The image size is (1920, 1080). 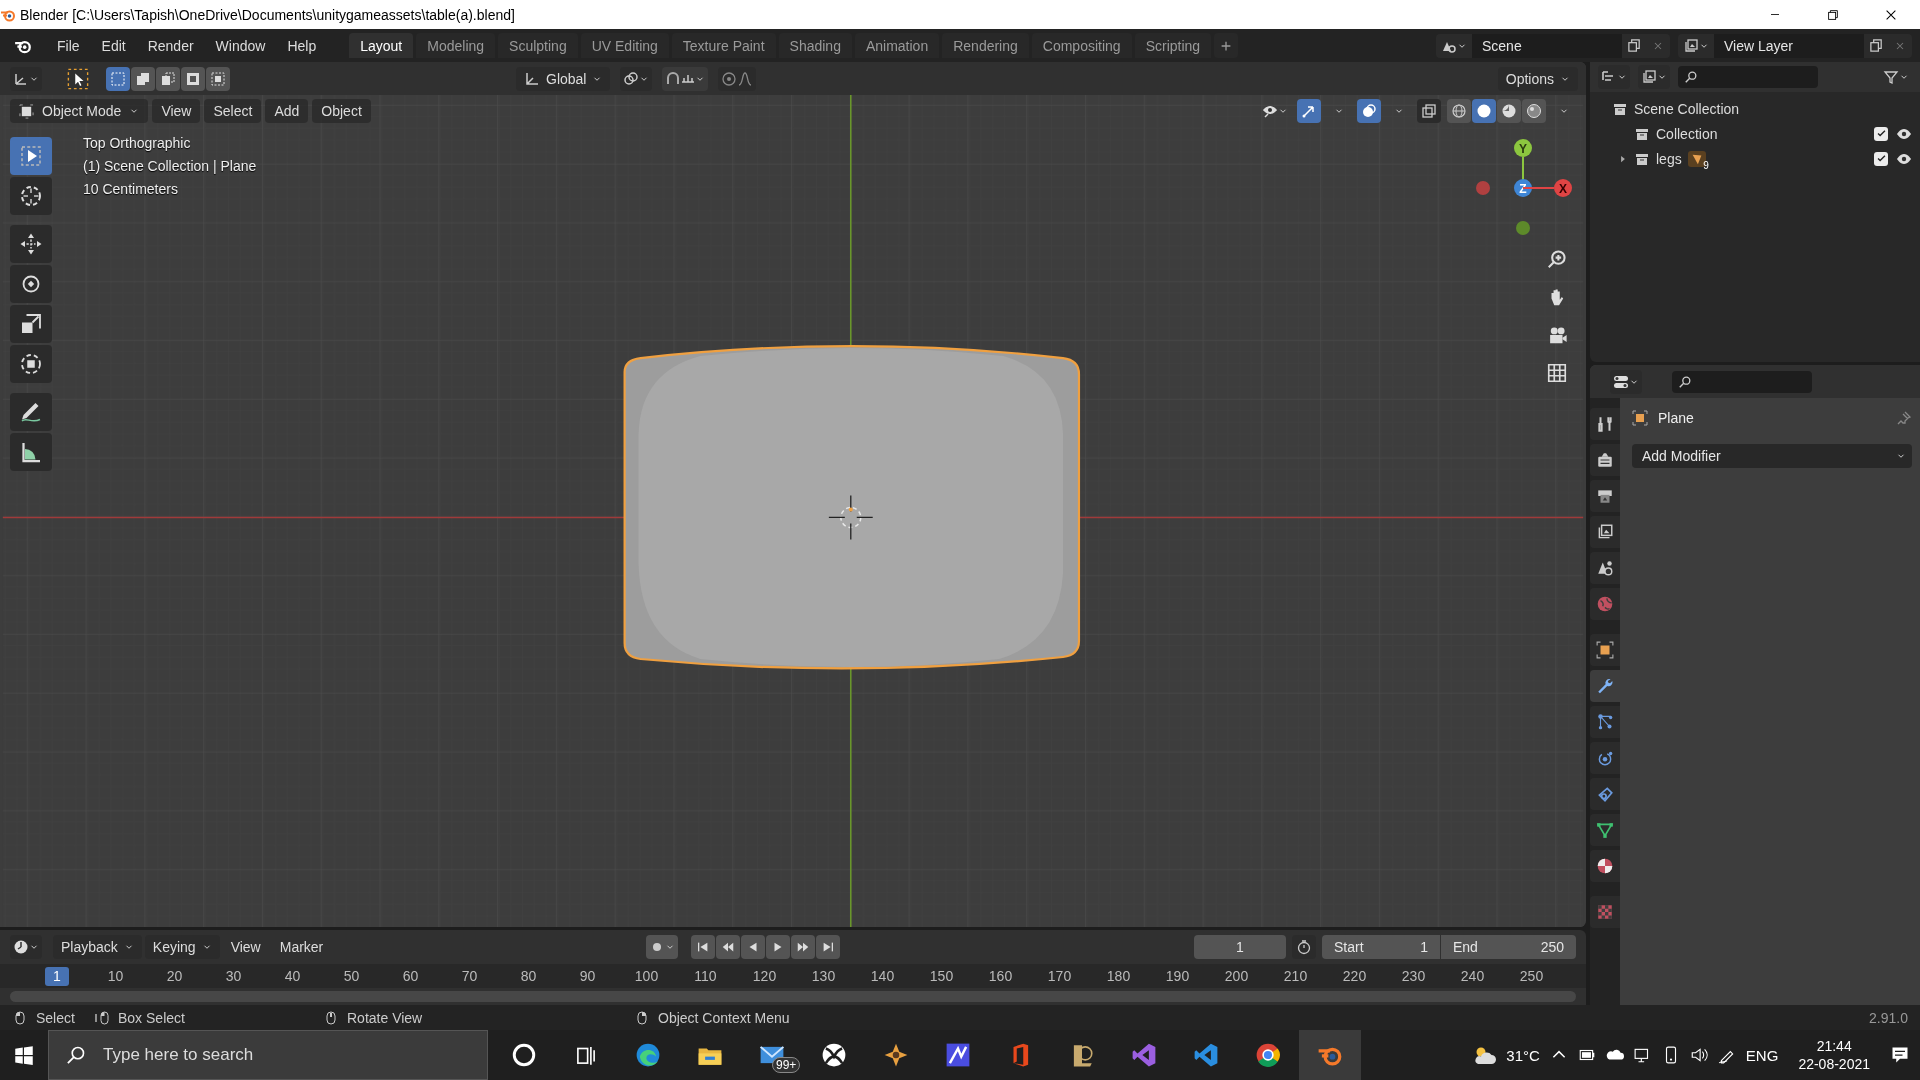 I want to click on current-frame-marker: 1, so click(x=57, y=976).